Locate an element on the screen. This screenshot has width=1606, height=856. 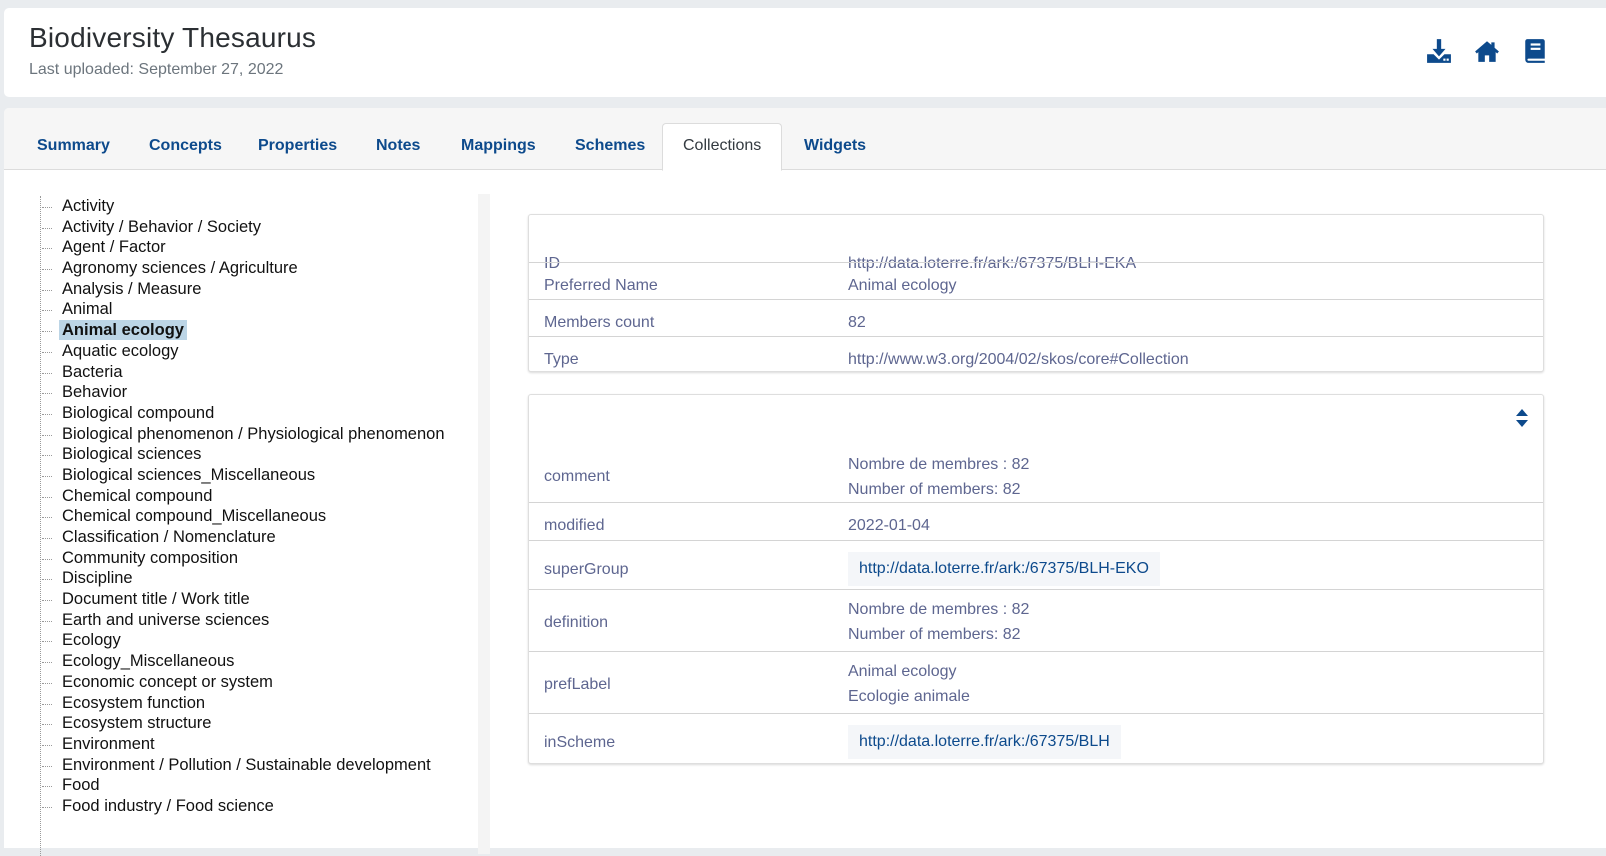
supergroup-key: superGroup is located at coordinates (586, 569).